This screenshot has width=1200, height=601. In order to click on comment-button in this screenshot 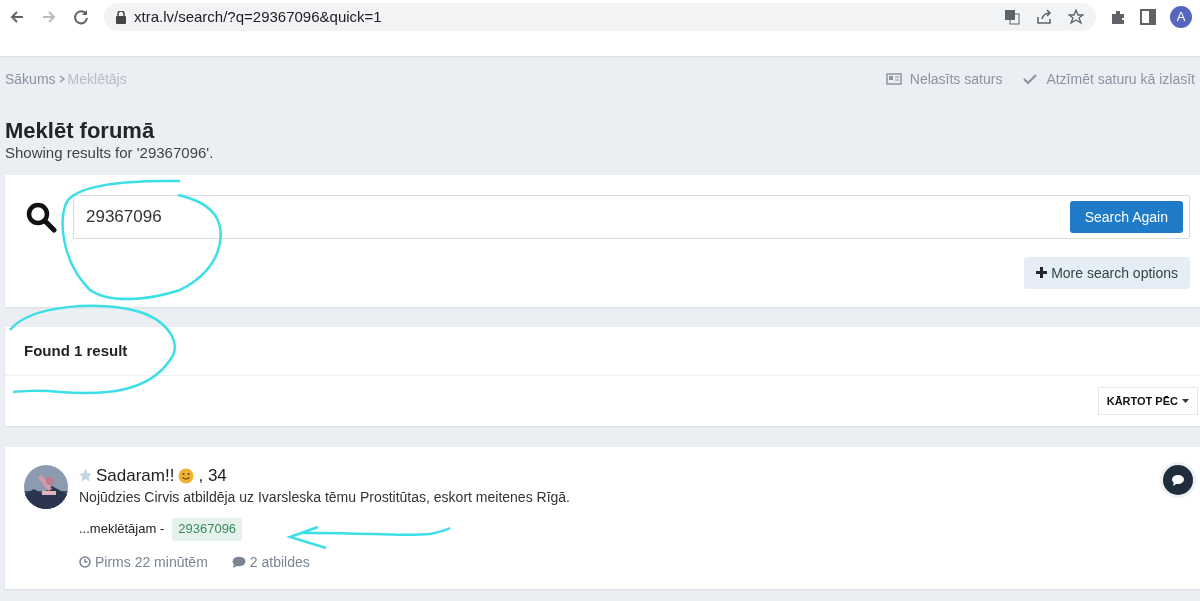, I will do `click(1178, 479)`.